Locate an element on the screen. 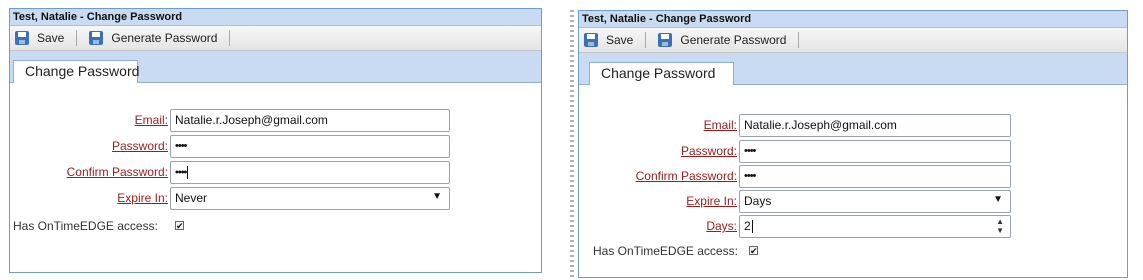 This screenshot has width=1143, height=280. days-value: 2 is located at coordinates (747, 226).